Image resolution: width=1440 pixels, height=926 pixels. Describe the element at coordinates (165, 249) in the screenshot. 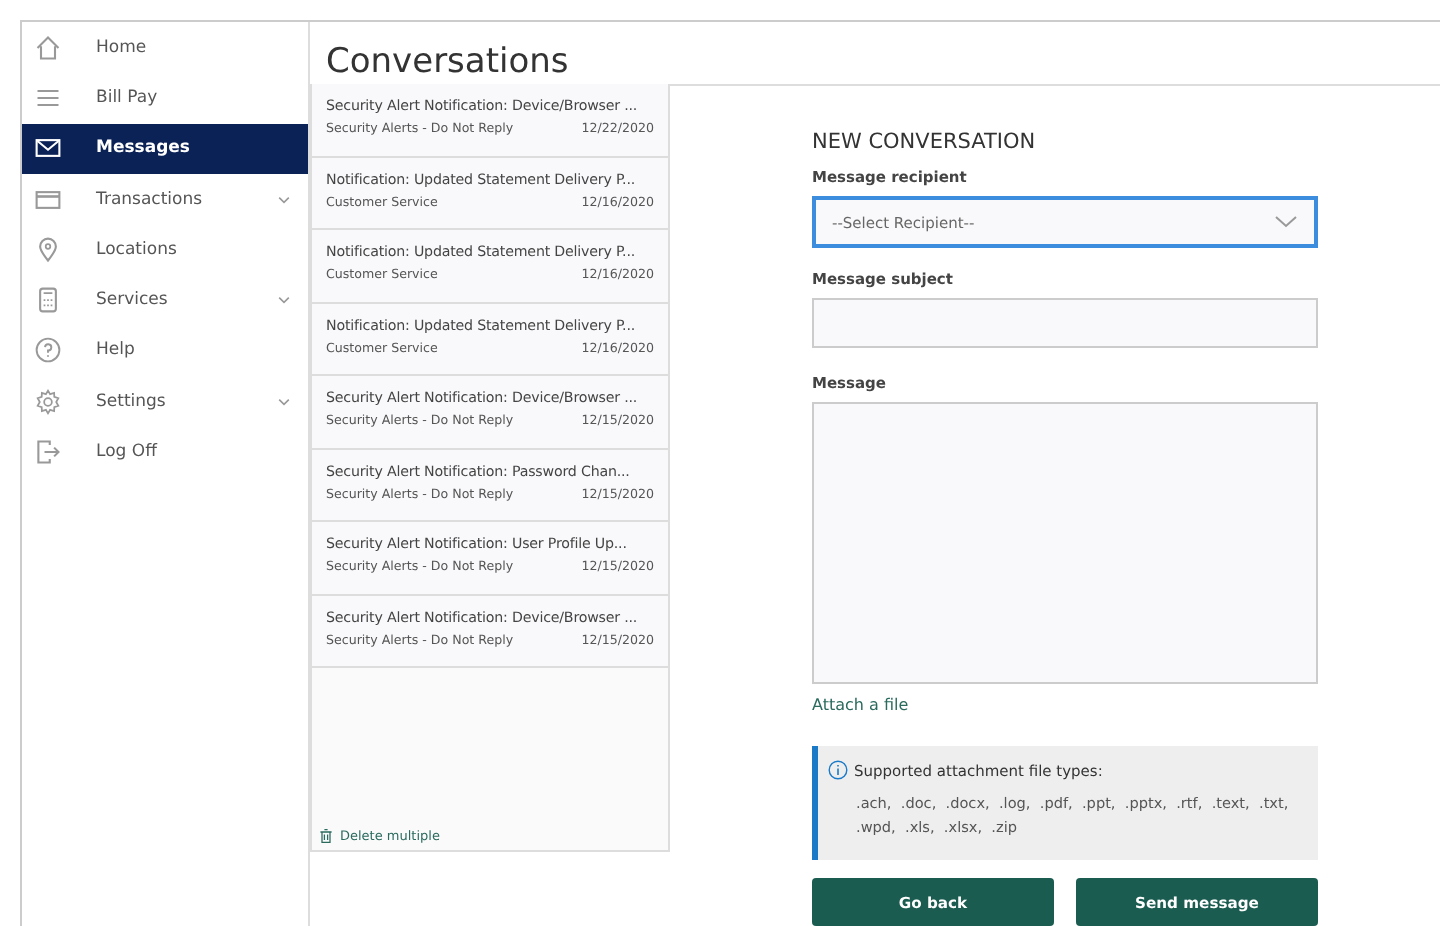

I see `sidebar-item: Locations` at that location.